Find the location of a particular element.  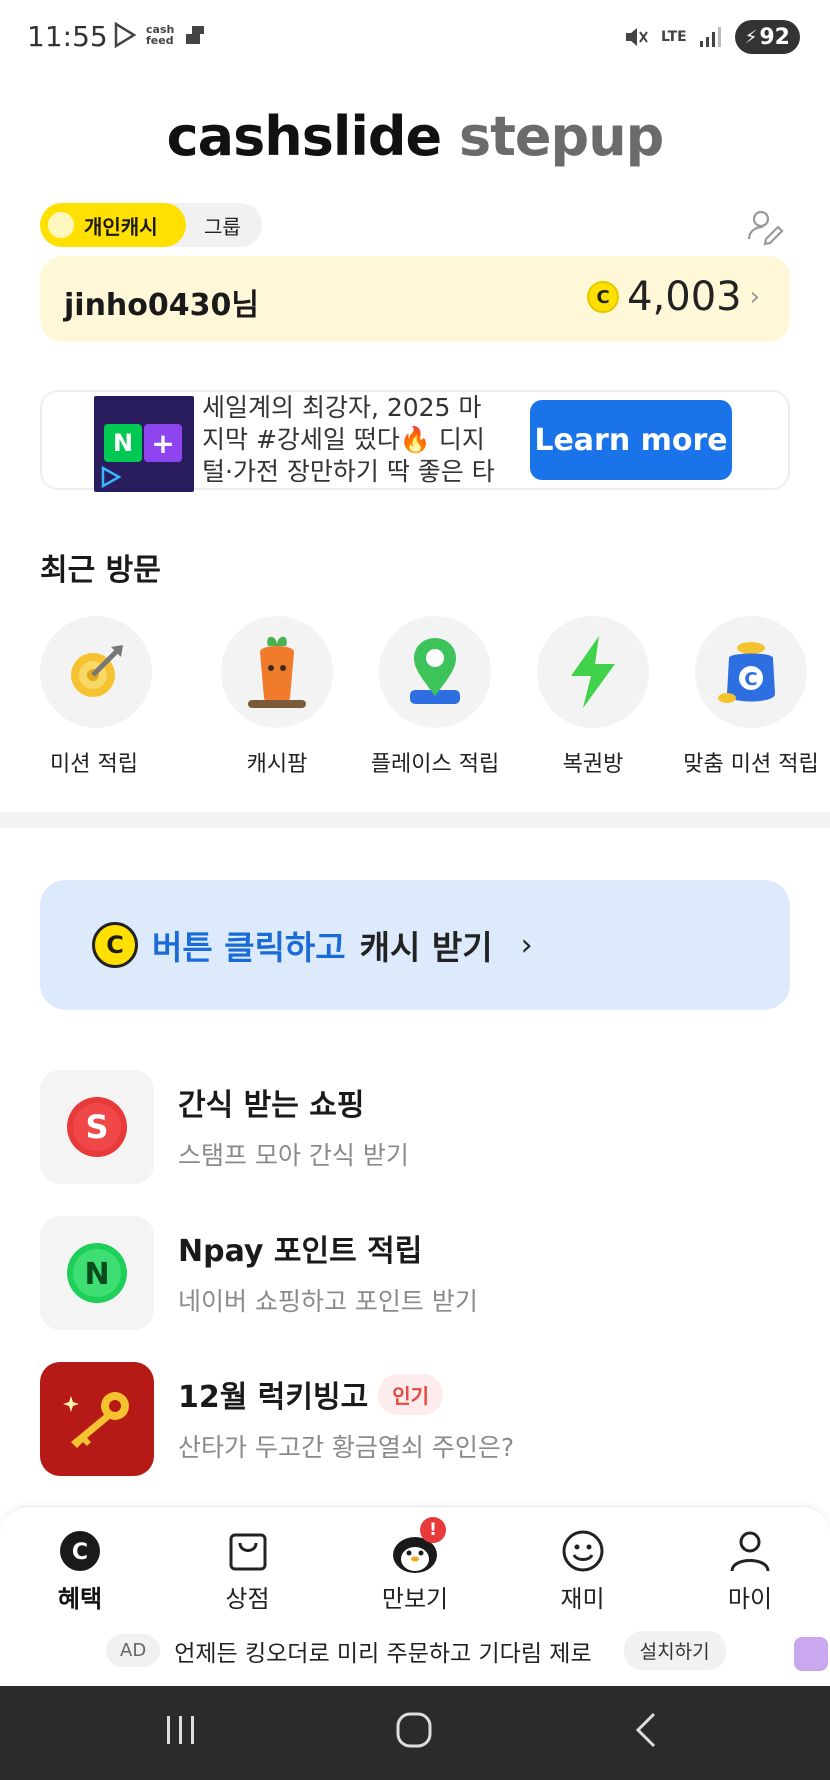

battery-level: 92 is located at coordinates (774, 37).